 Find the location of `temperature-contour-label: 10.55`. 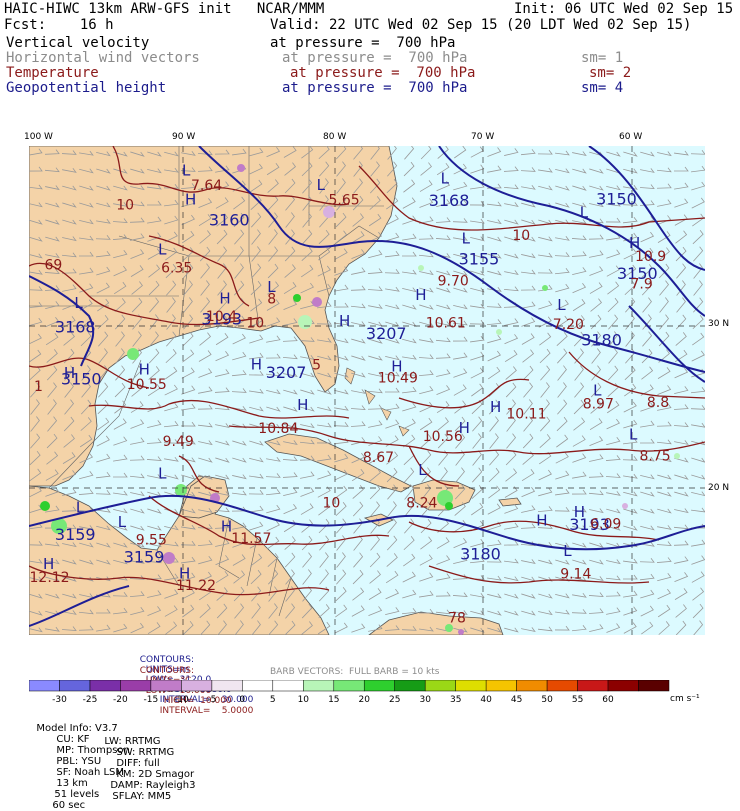

temperature-contour-label: 10.55 is located at coordinates (147, 385).